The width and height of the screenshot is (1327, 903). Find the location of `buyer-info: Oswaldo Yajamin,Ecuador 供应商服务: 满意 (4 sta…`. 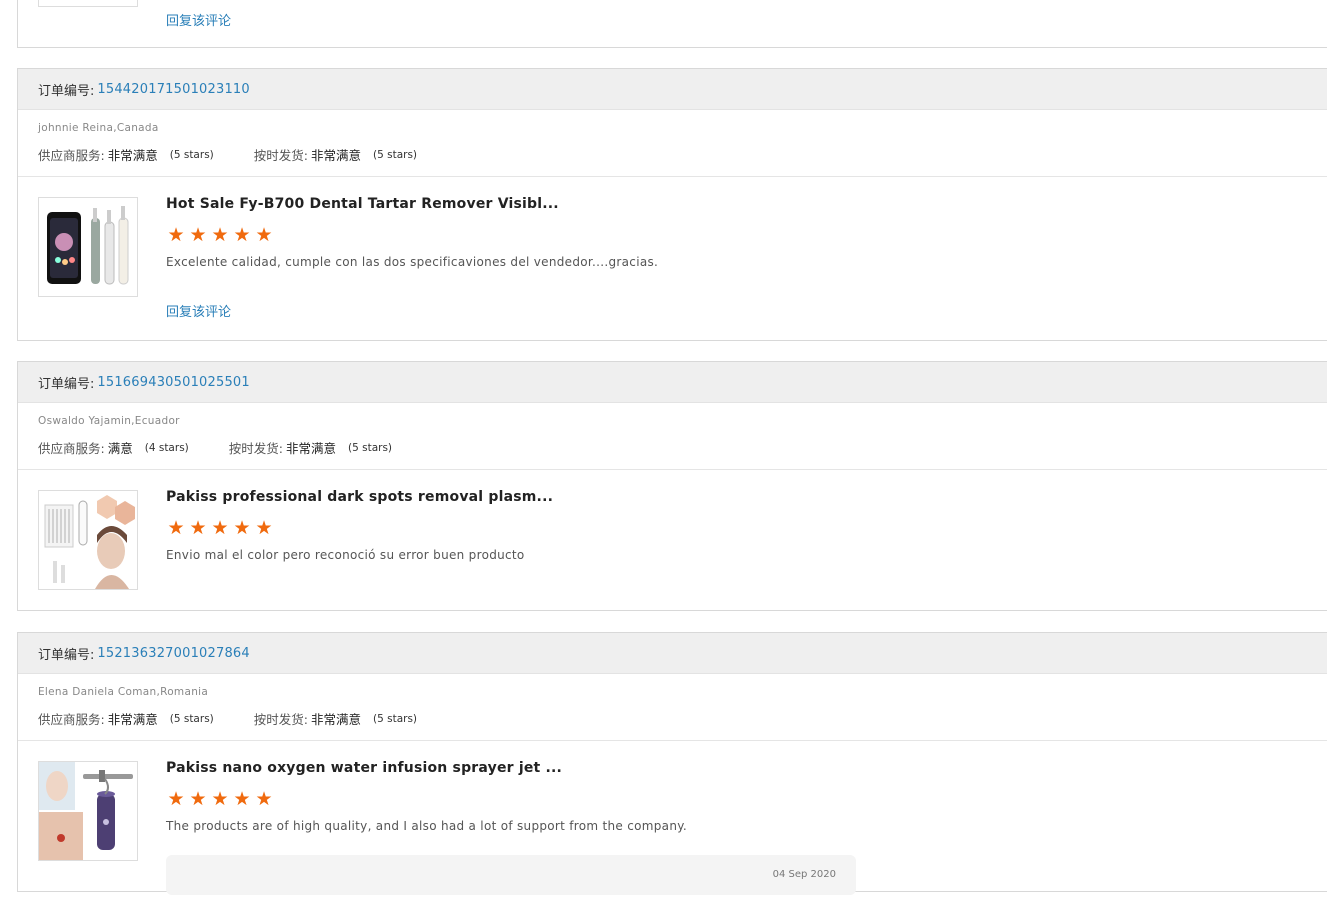

buyer-info: Oswaldo Yajamin,Ecuador 供应商服务: 满意 (4 sta… is located at coordinates (672, 436).